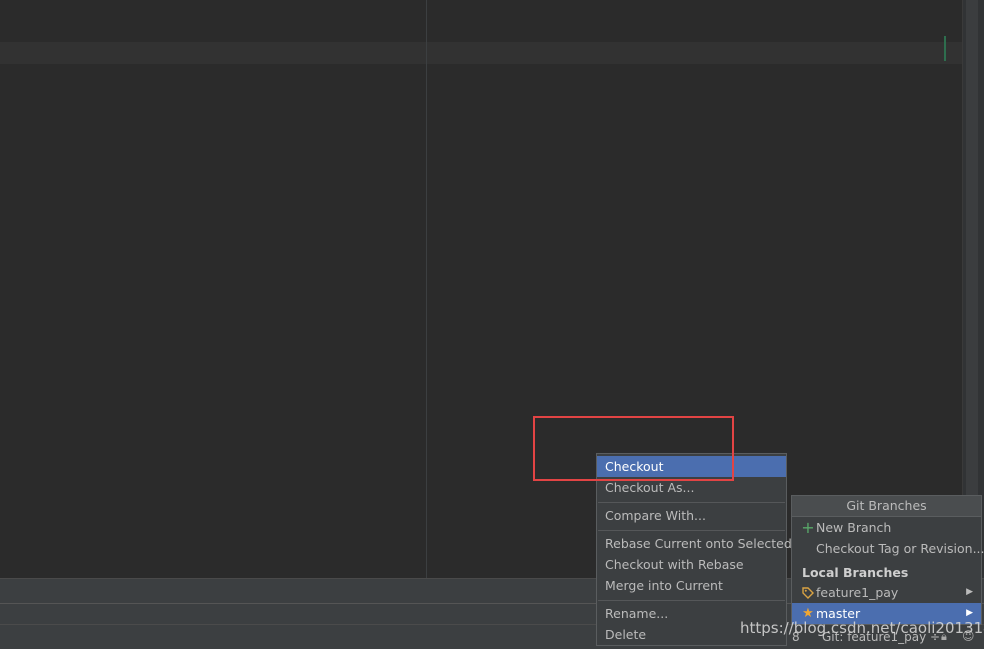  I want to click on watermark-url: https://blog.csdn.net/caoli201314, so click(862, 628).